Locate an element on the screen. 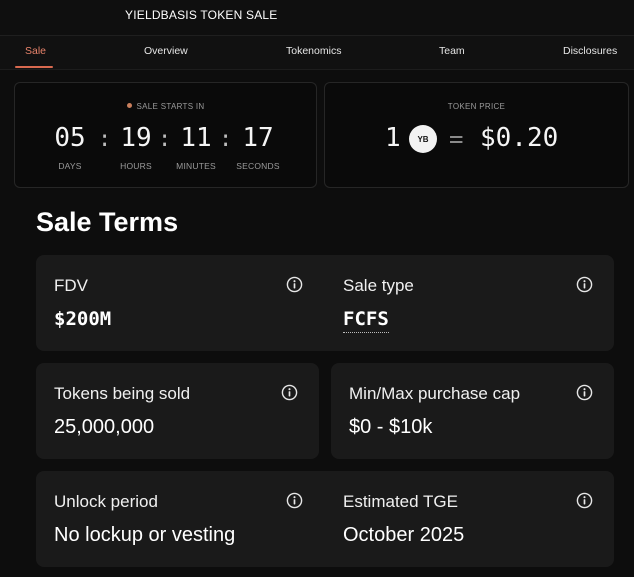 This screenshot has width=634, height=577. estimated-tge-label: Estimated TGE is located at coordinates (400, 501).